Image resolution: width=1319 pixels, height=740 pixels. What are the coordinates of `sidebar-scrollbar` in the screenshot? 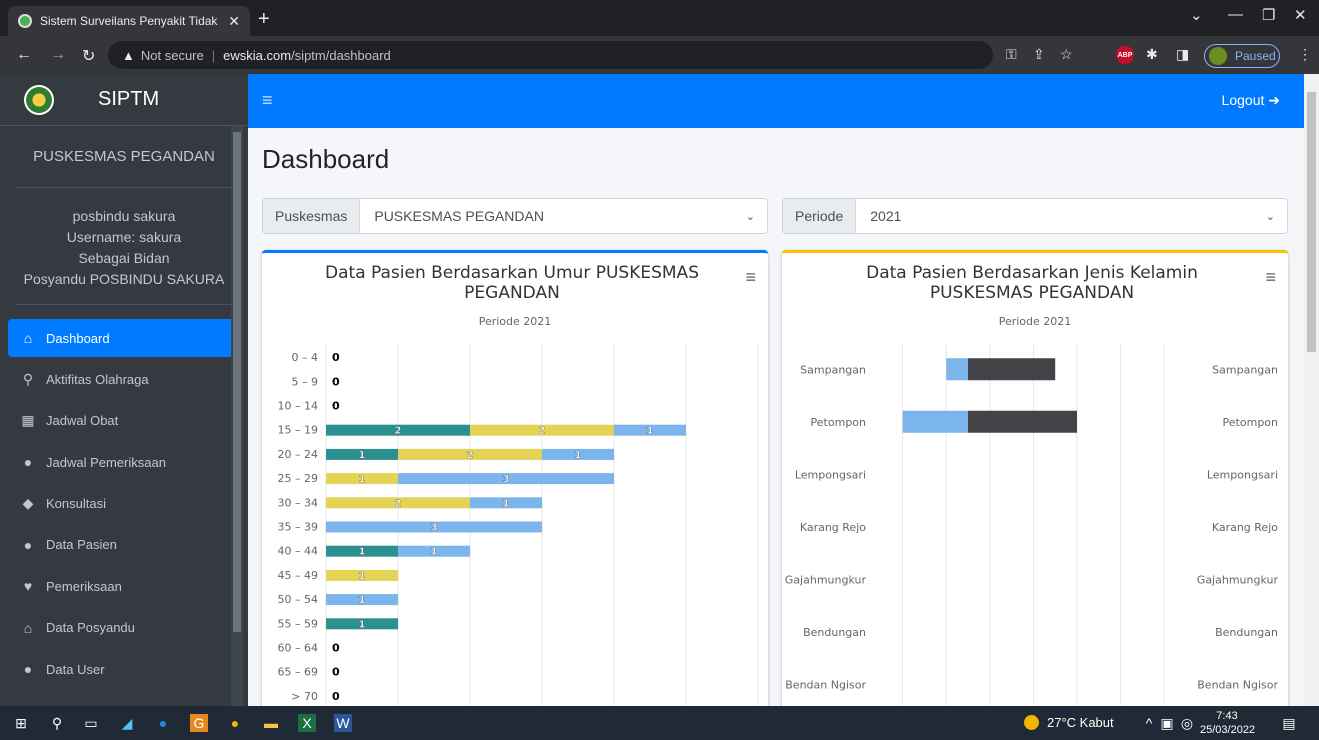 It's located at (237, 416).